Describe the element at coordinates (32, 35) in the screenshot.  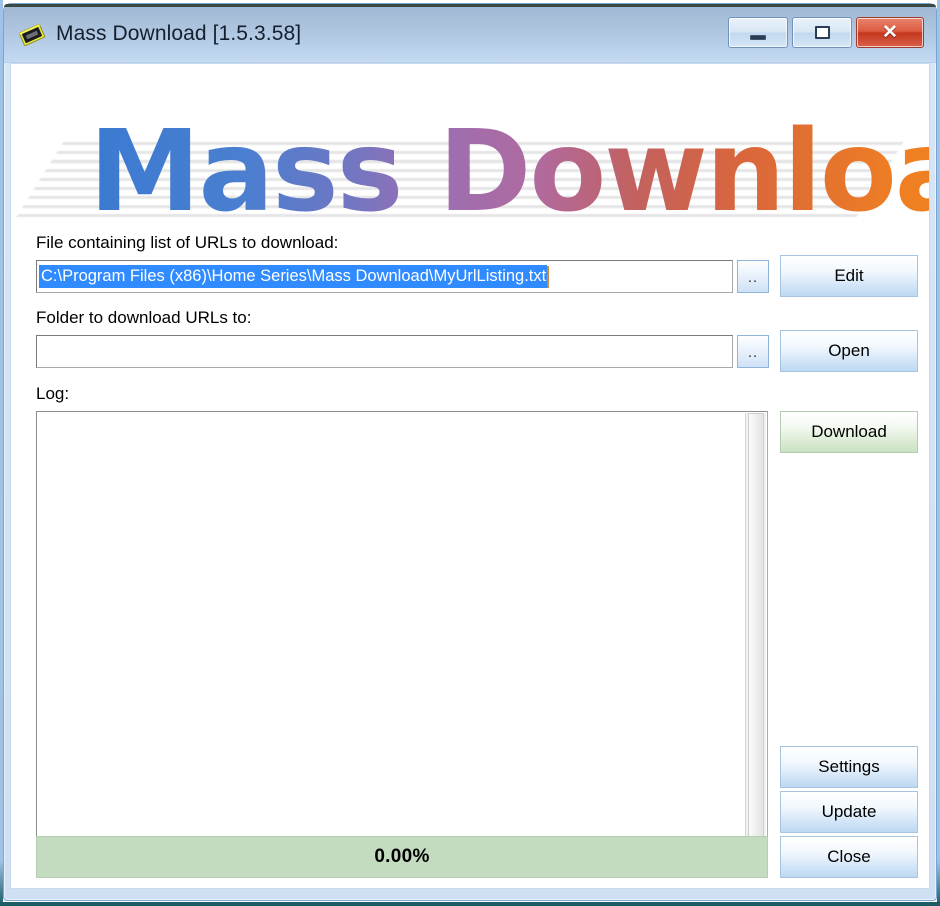
I see `app-icon` at that location.